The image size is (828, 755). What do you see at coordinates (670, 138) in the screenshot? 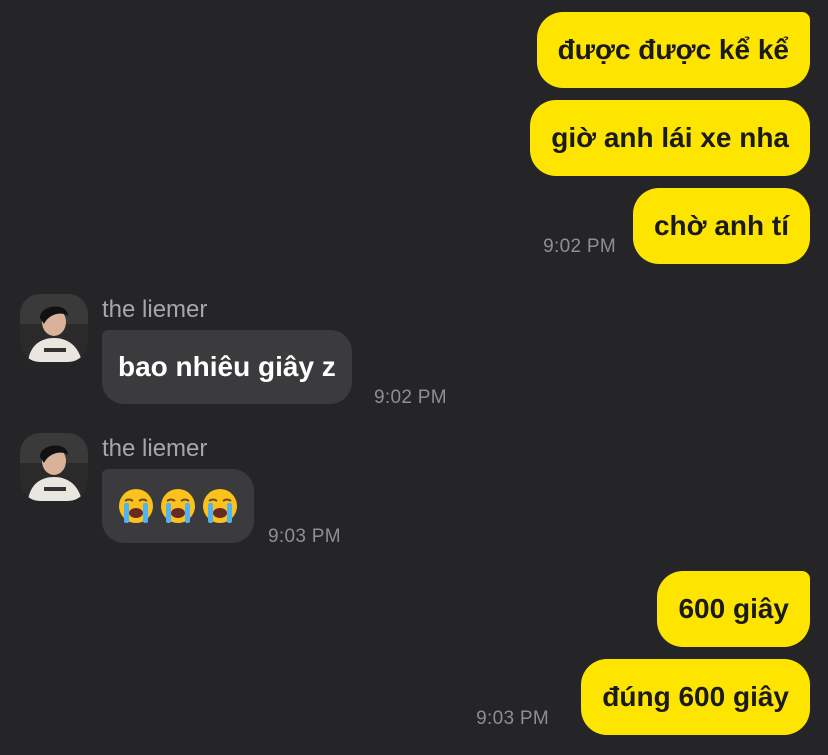
I see `outgoing-message: giờ anh lái xe nha` at bounding box center [670, 138].